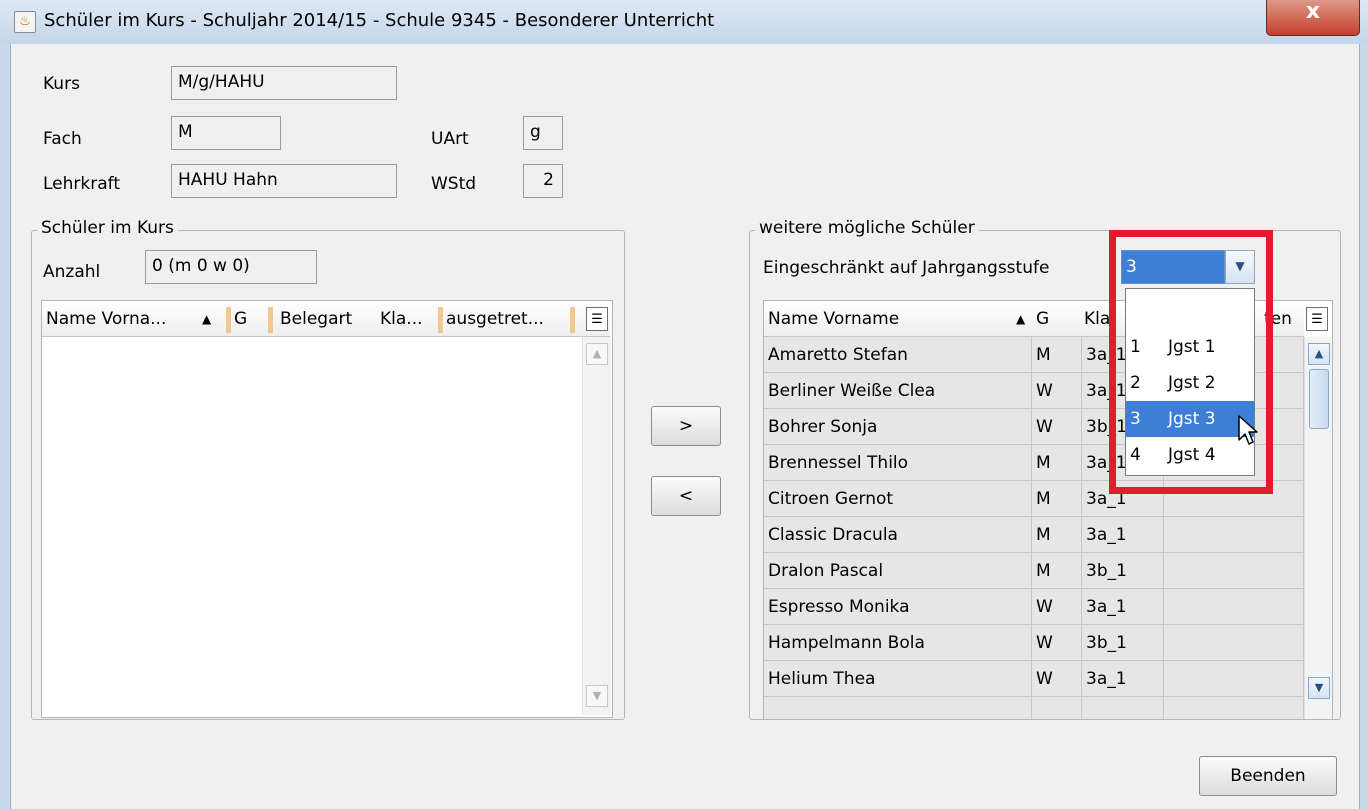 This screenshot has width=1368, height=809. I want to click on cell-name: Espresso Monika, so click(898, 607).